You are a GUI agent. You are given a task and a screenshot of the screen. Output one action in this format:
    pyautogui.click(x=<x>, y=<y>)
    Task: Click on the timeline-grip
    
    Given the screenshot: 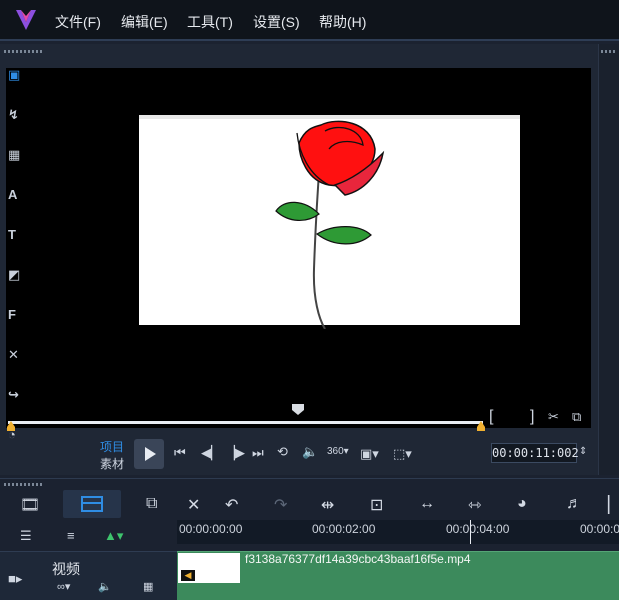 What is the action you would take?
    pyautogui.click(x=24, y=484)
    